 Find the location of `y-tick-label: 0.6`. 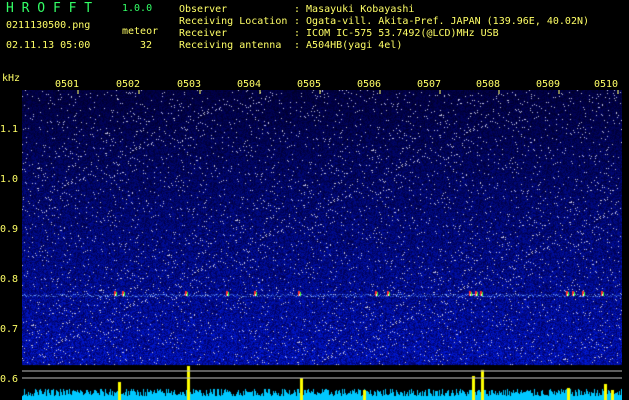

y-tick-label: 0.6 is located at coordinates (9, 379).